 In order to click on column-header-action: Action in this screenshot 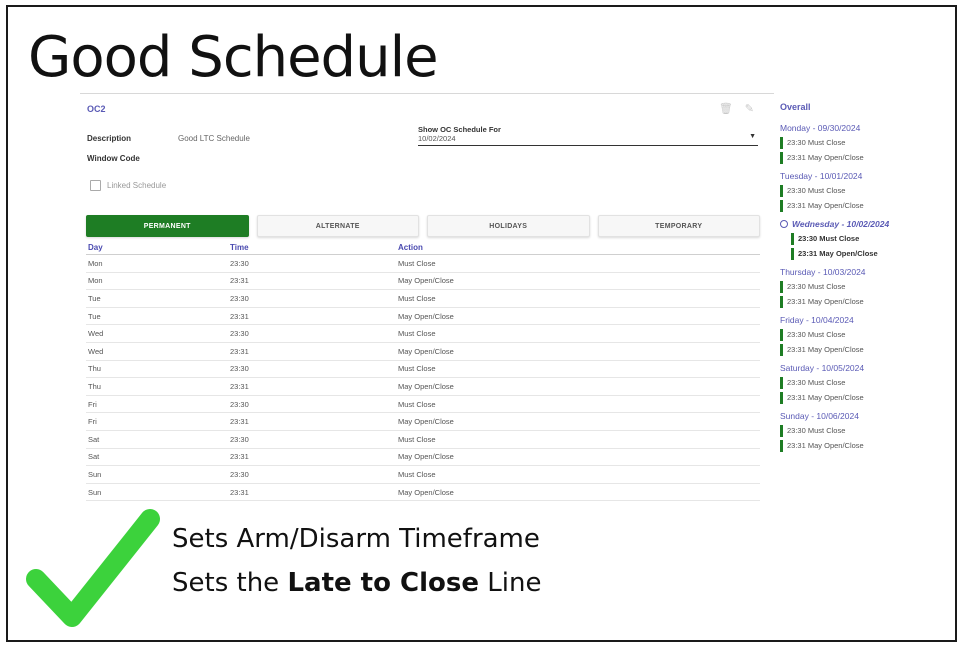, I will do `click(578, 247)`.